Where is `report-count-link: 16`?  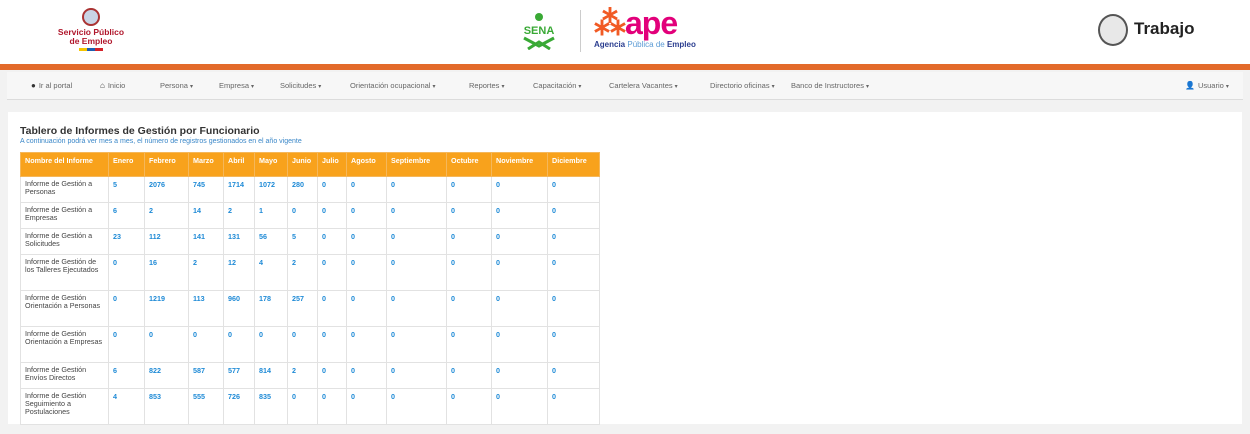
report-count-link: 16 is located at coordinates (166, 272).